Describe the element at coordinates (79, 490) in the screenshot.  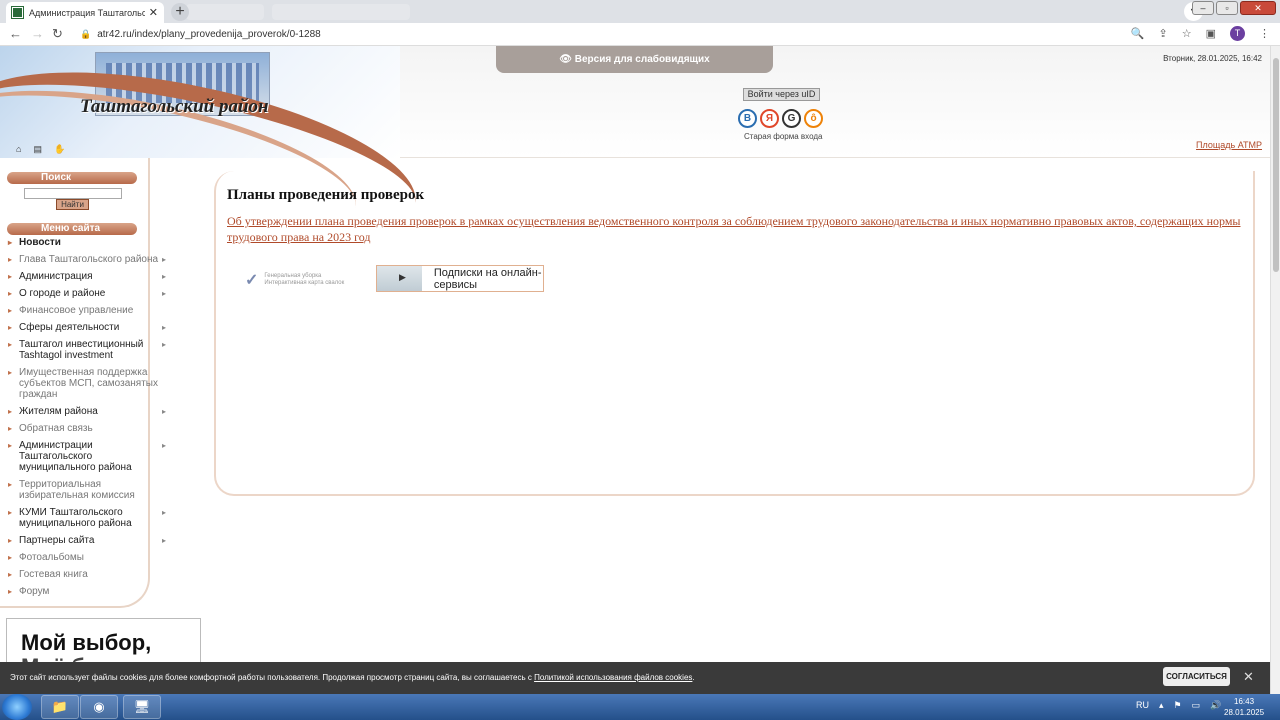
I see `menu-item-election: Территориальная избирательная комиссия` at that location.